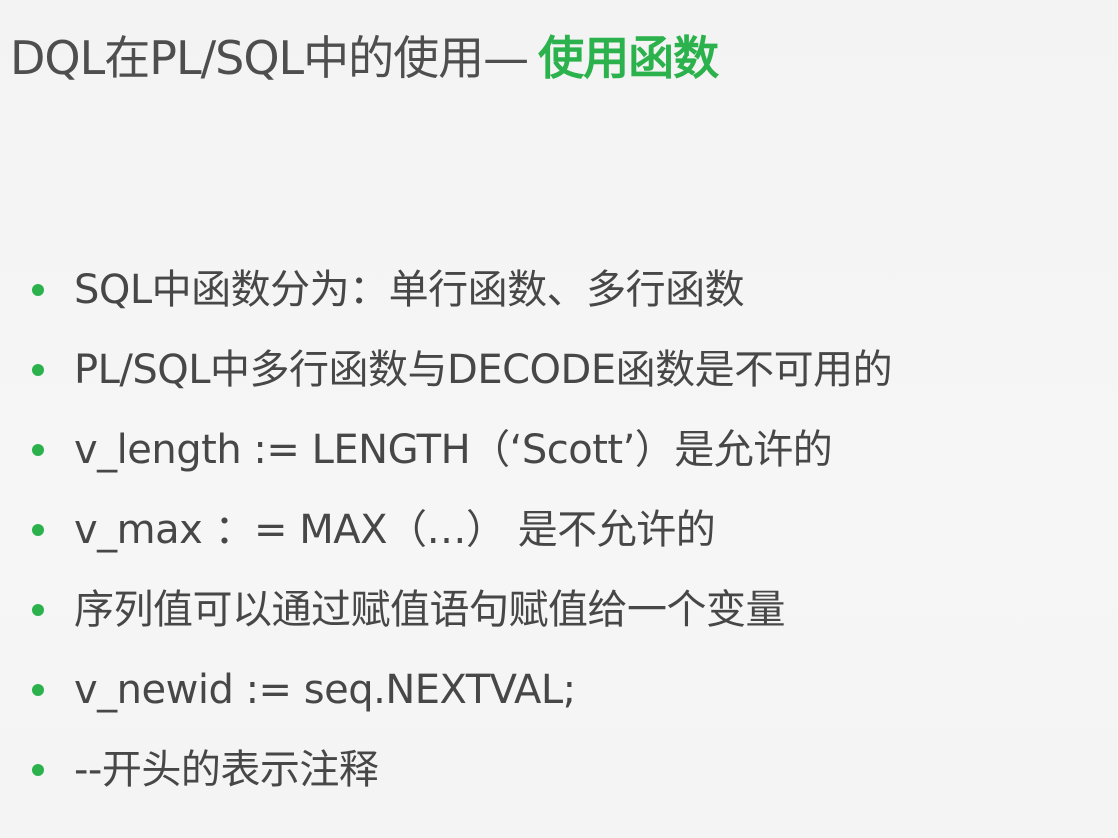 The image size is (1118, 838). What do you see at coordinates (325, 690) in the screenshot?
I see `bullet-text: v_newid := seq.NEXTVAL;` at bounding box center [325, 690].